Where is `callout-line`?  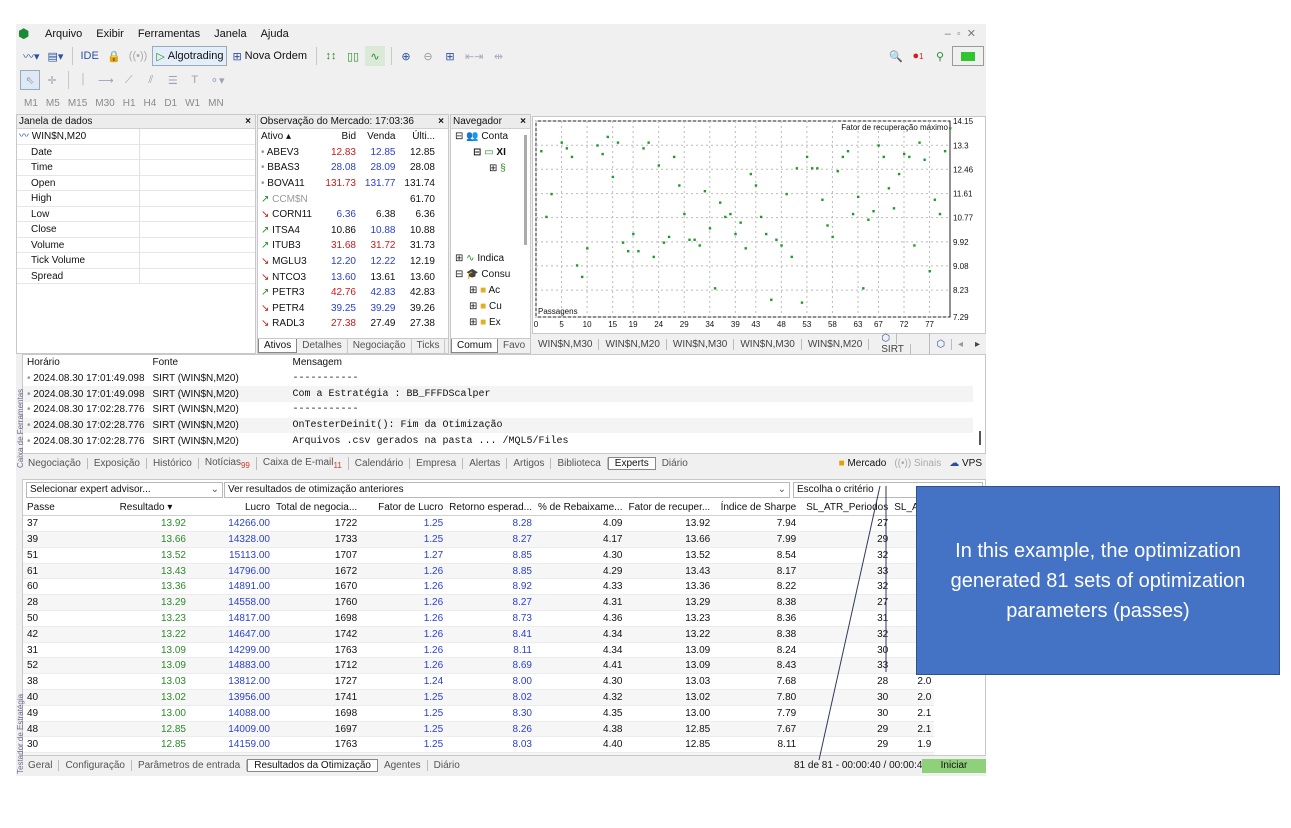 callout-line is located at coordinates (849, 623).